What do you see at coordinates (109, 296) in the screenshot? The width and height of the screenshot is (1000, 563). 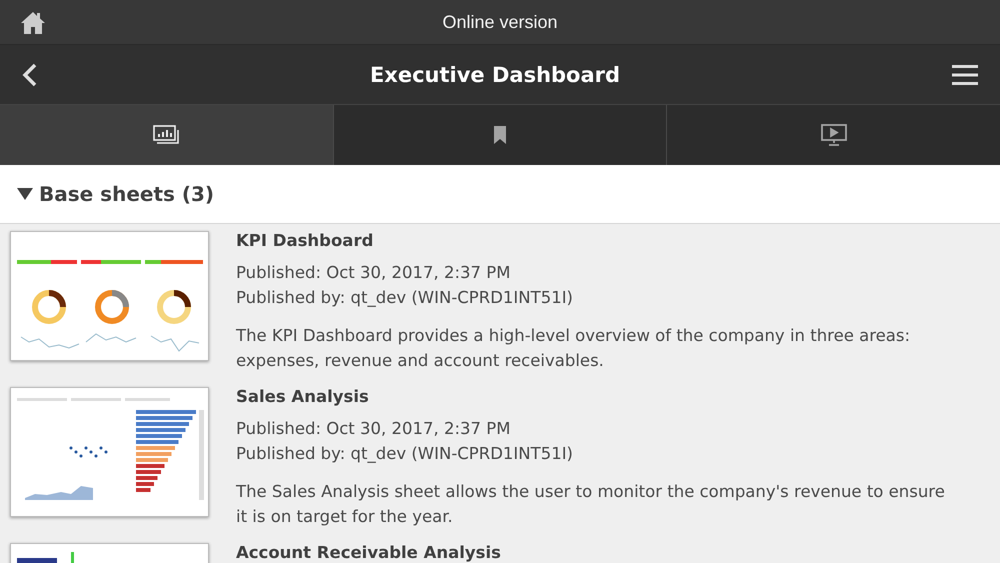 I see `kpi-dashboard-thumbnail` at bounding box center [109, 296].